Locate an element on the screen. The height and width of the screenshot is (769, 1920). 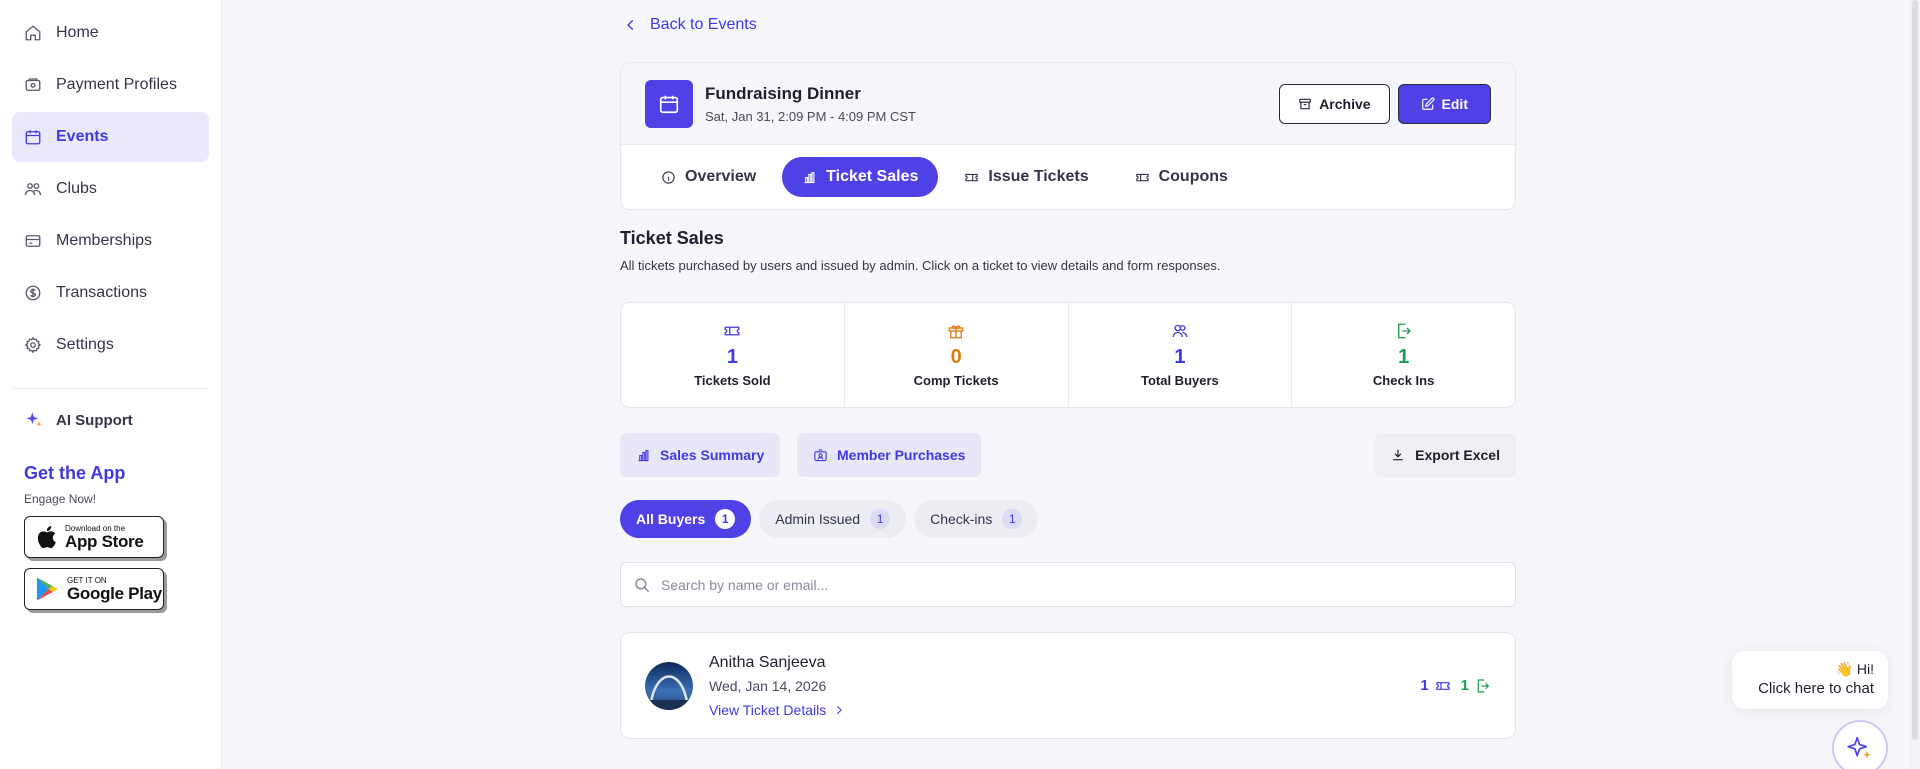
chat-launcher-button is located at coordinates (1860, 744).